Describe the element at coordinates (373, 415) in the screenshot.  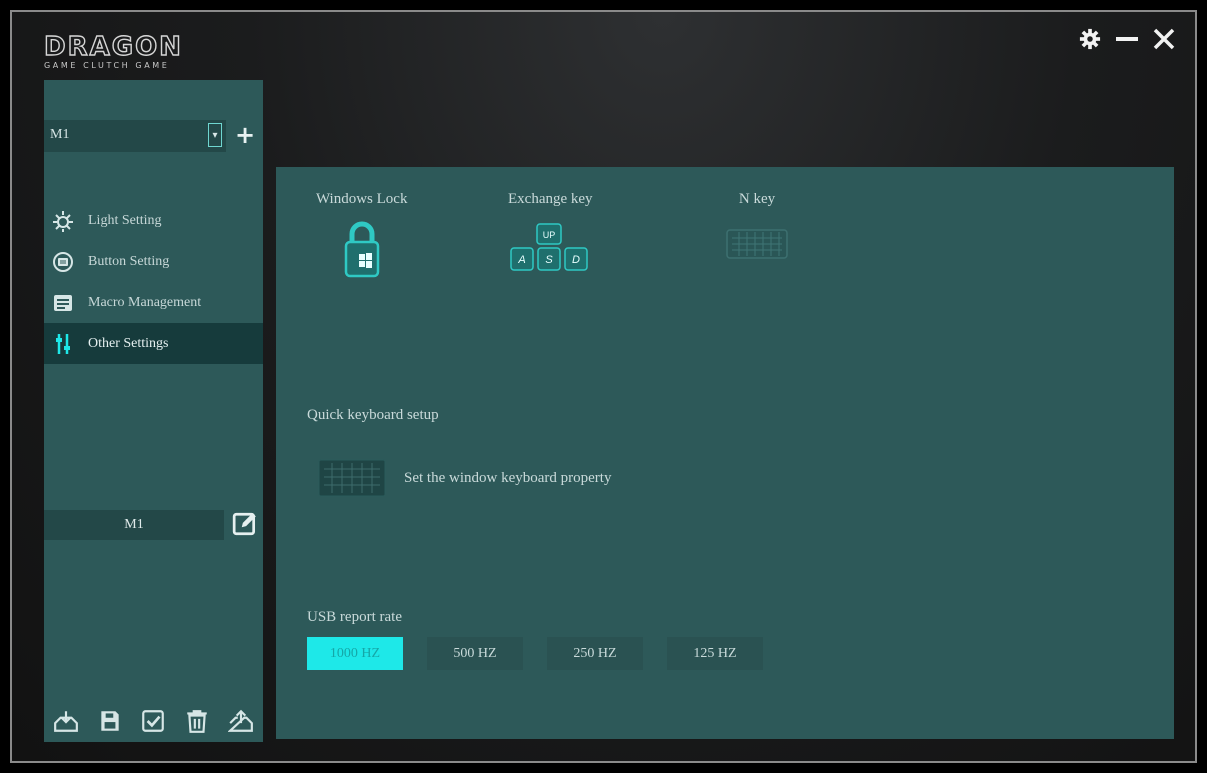
I see `quick-setup-title: Quick keyboard setup` at that location.